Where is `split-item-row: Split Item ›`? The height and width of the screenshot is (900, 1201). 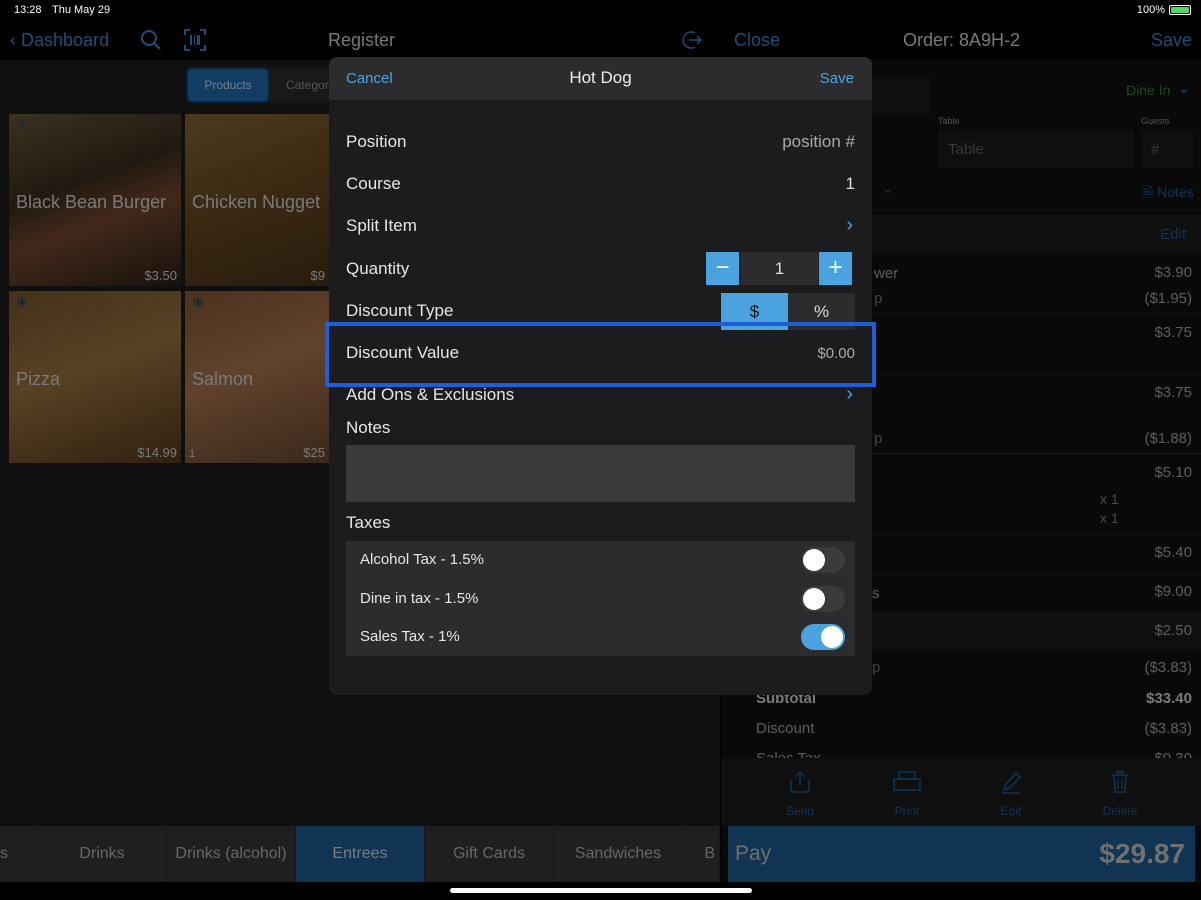
split-item-row: Split Item › is located at coordinates (600, 227).